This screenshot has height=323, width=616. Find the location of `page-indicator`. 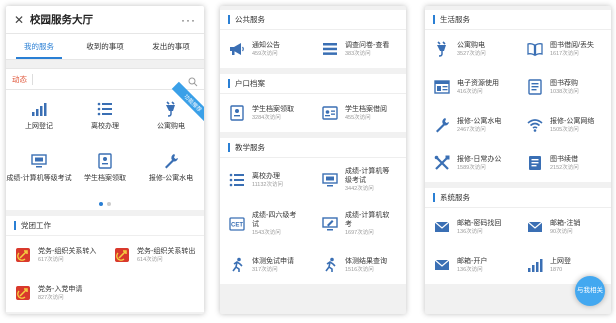

page-indicator is located at coordinates (105, 204).